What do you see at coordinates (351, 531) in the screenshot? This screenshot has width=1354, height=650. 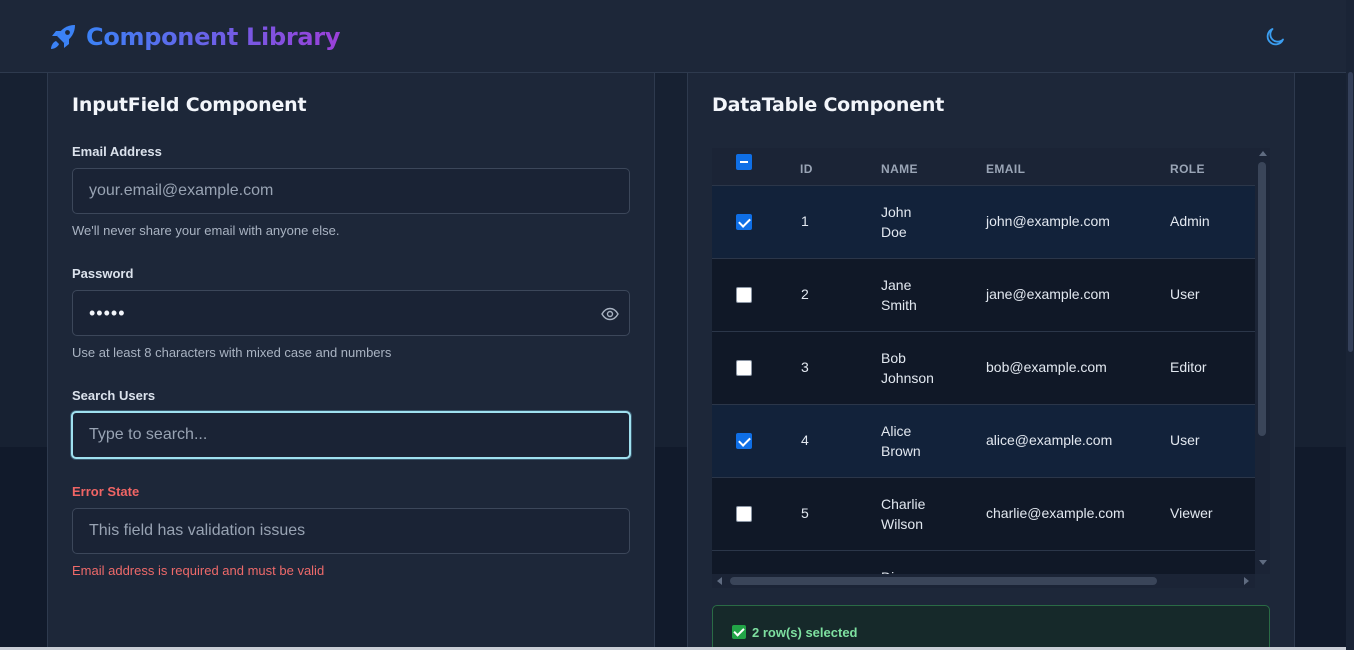 I see `error-state-field` at bounding box center [351, 531].